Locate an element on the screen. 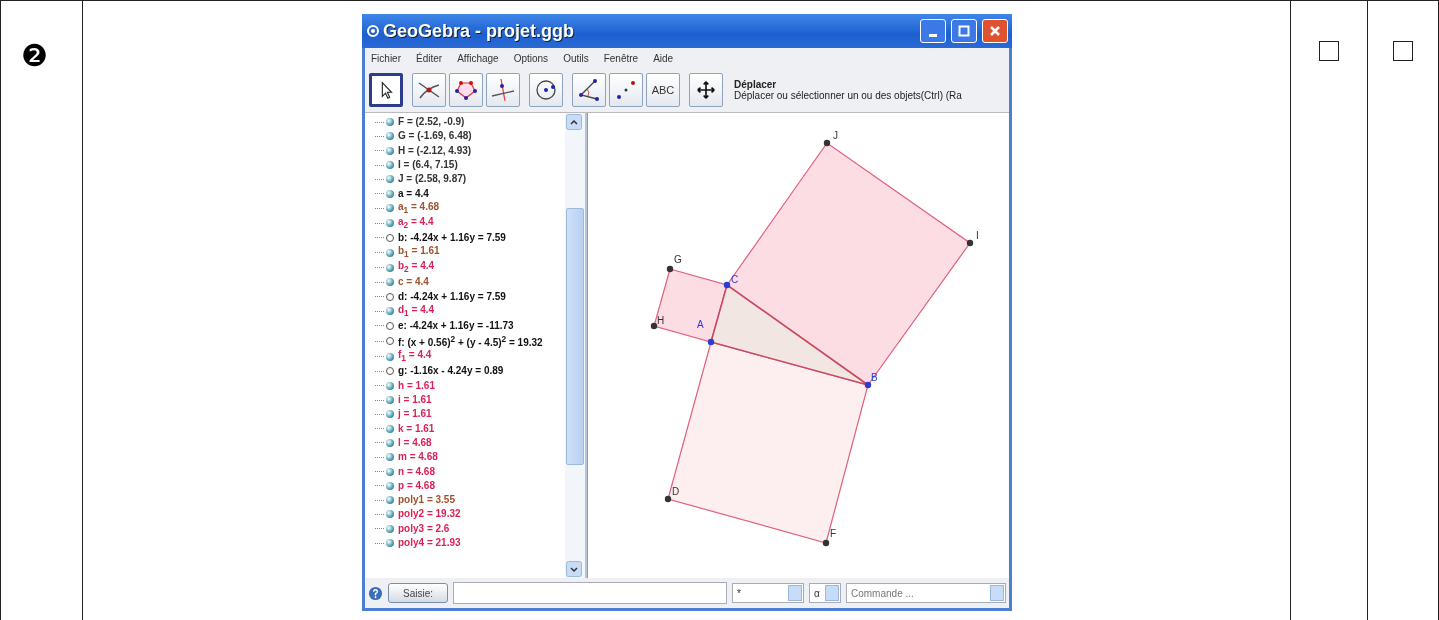 The height and width of the screenshot is (620, 1439). input-button: Saisie: is located at coordinates (418, 593).